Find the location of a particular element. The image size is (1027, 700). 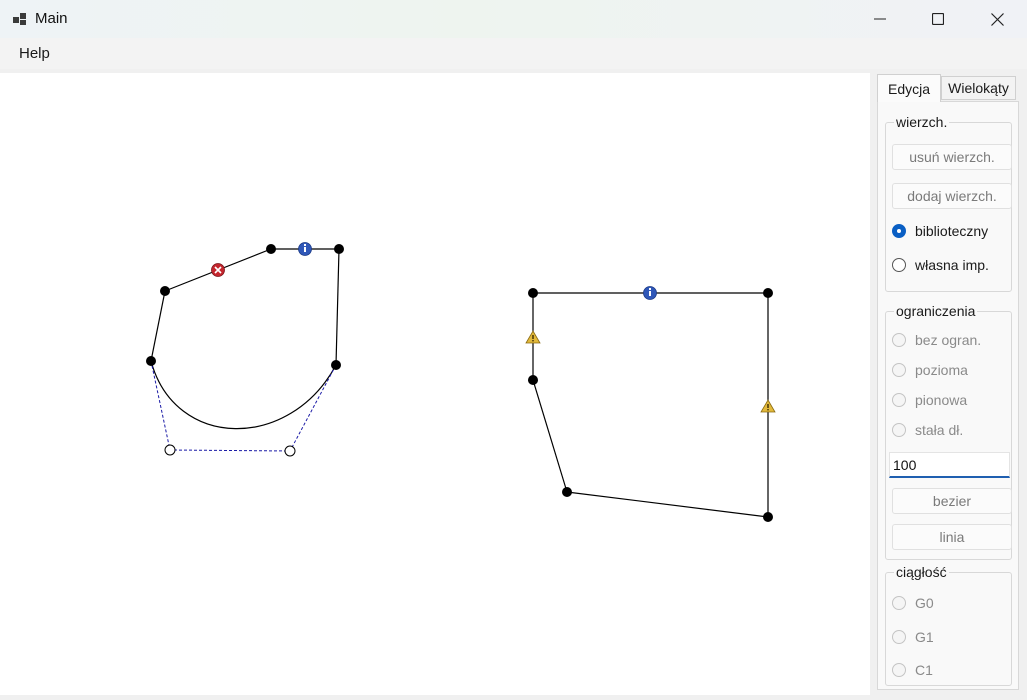

length-input is located at coordinates (949, 465).